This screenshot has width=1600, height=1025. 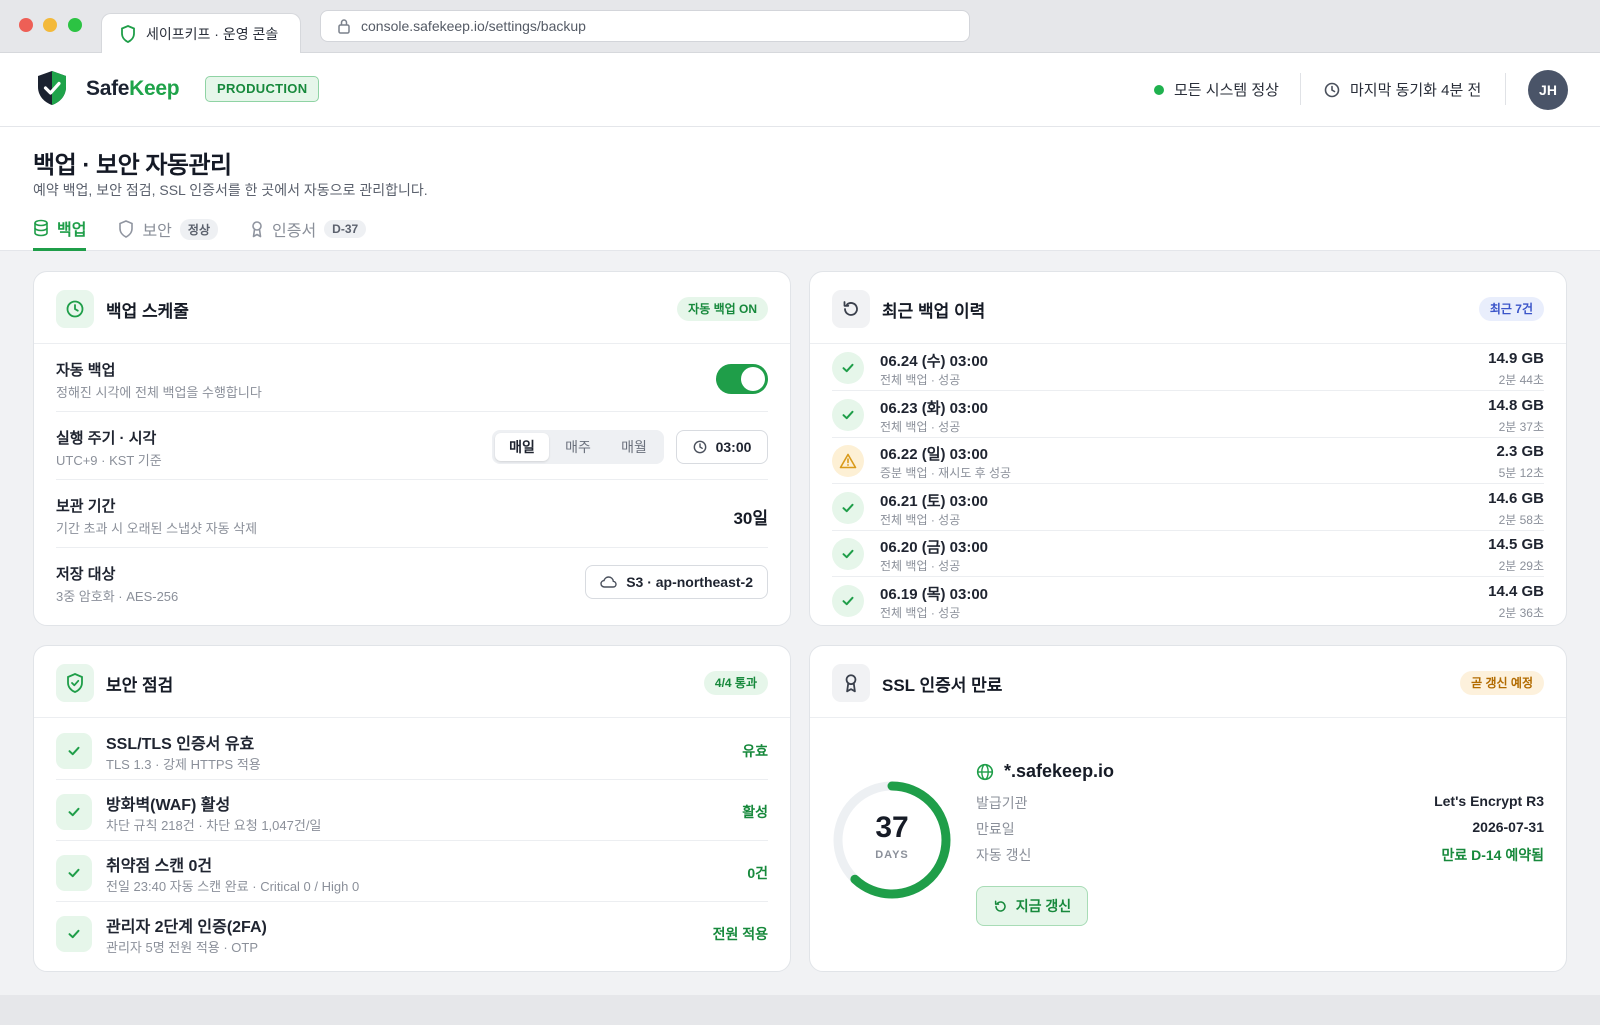 I want to click on days-left-value: 37, so click(x=892, y=827).